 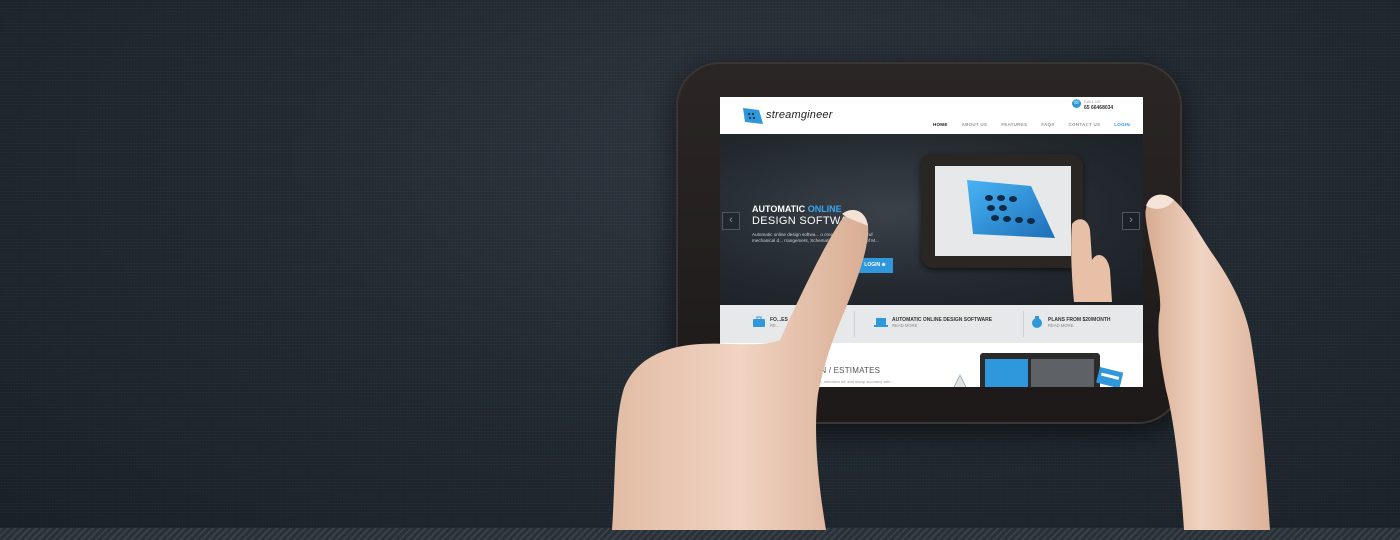 What do you see at coordinates (1091, 260) in the screenshot?
I see `hero-hand-image` at bounding box center [1091, 260].